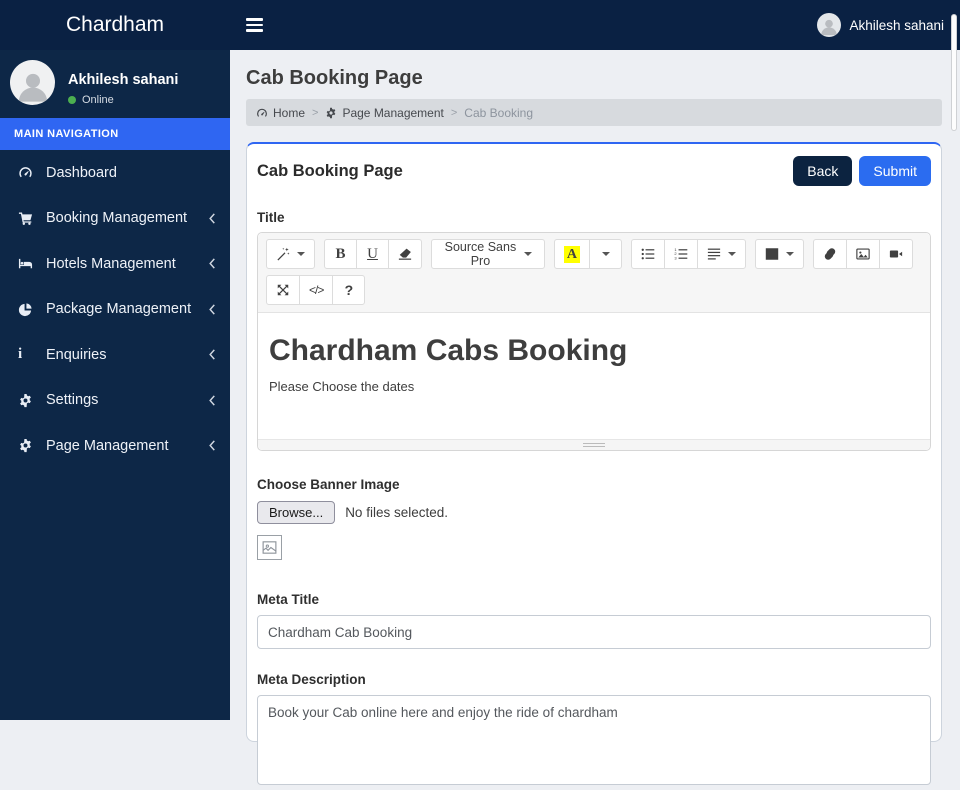  I want to click on table-icon, so click(772, 254).